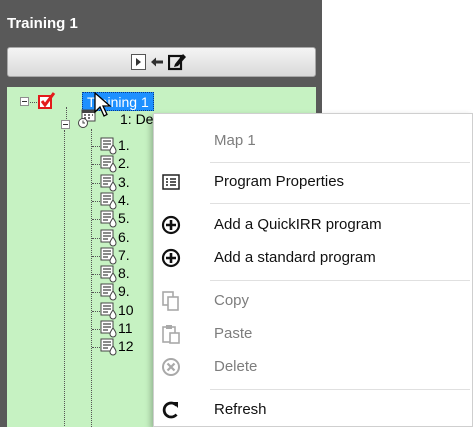  What do you see at coordinates (171, 367) in the screenshot?
I see `delete-circle-icon` at bounding box center [171, 367].